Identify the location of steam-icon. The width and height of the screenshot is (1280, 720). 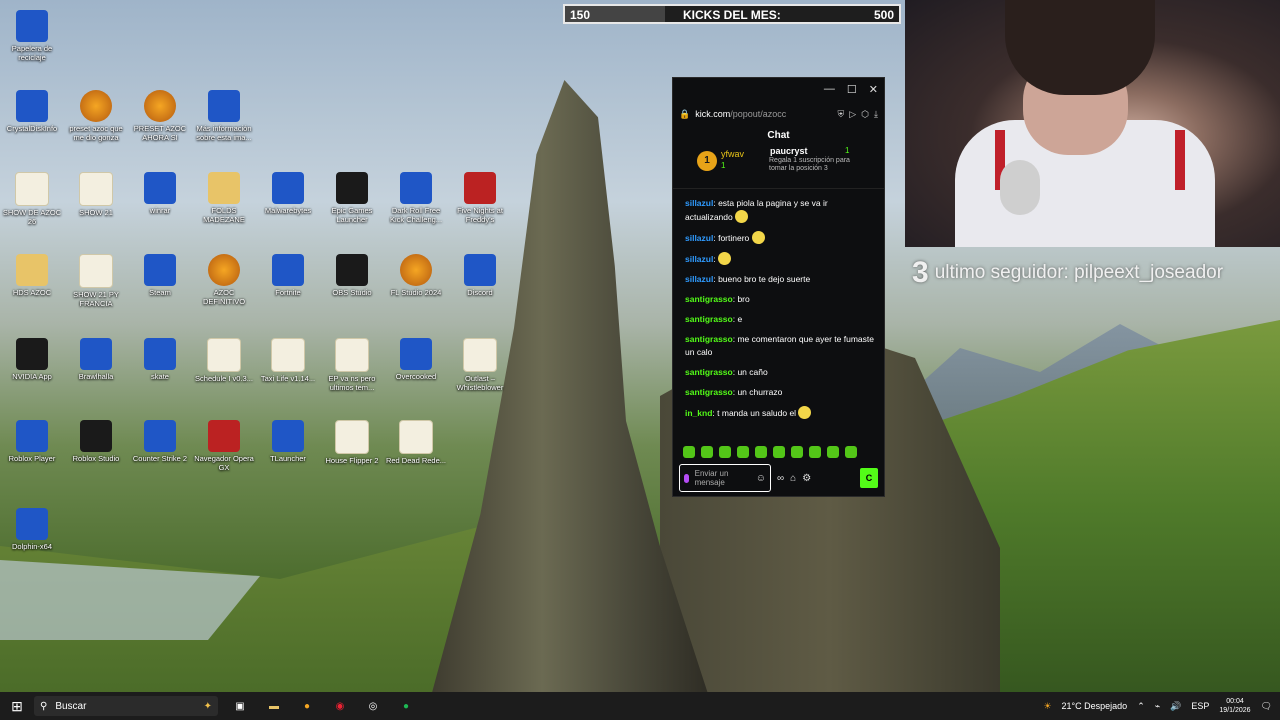
(160, 270).